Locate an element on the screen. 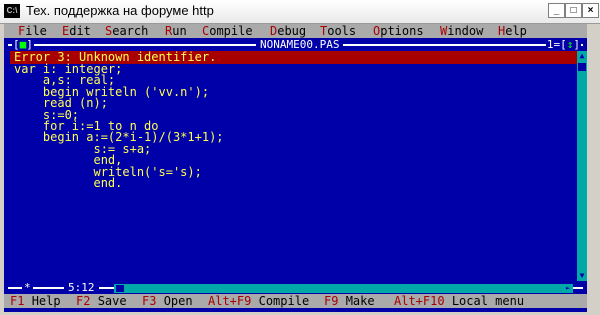 The width and height of the screenshot is (600, 315). menu-tools: Tools is located at coordinates (338, 31).